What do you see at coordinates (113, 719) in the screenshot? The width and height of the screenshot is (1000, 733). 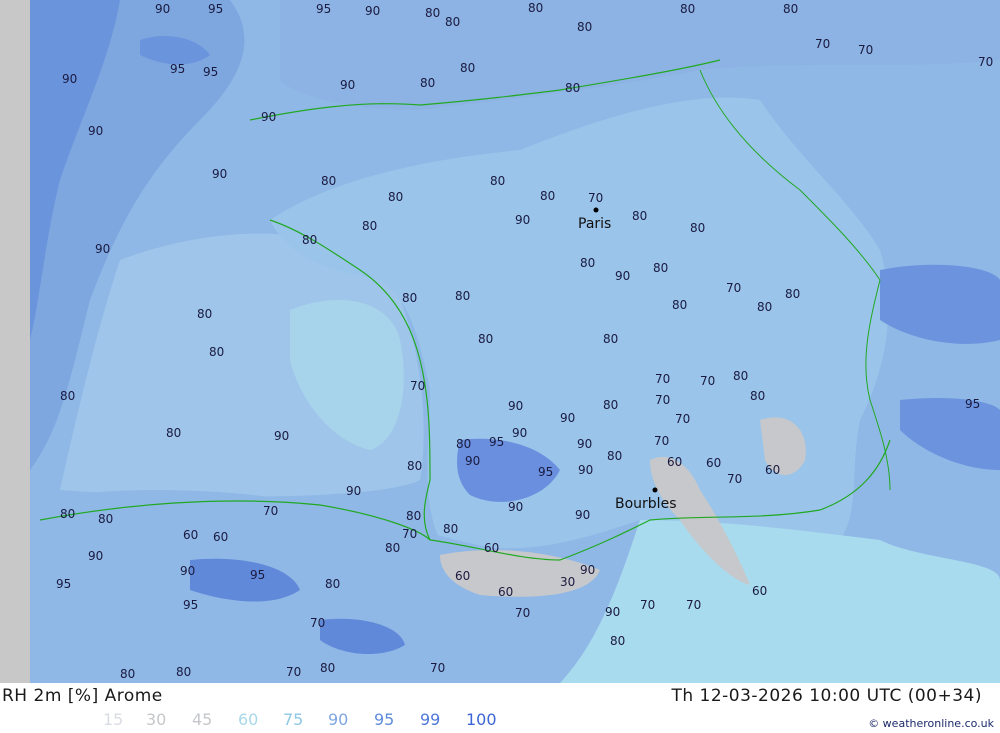 I see `legend-item: 15` at bounding box center [113, 719].